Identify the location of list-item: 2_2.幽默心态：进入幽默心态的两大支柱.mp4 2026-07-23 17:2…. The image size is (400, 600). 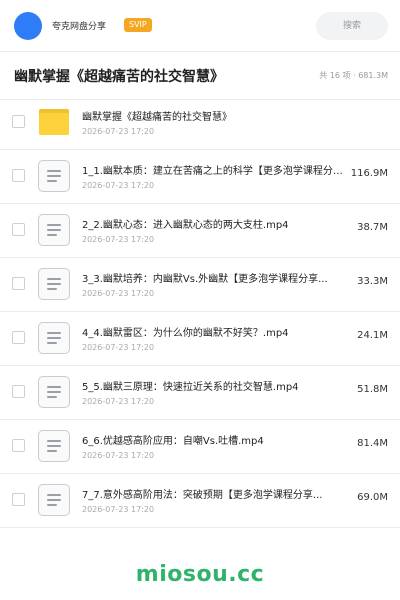
(200, 231).